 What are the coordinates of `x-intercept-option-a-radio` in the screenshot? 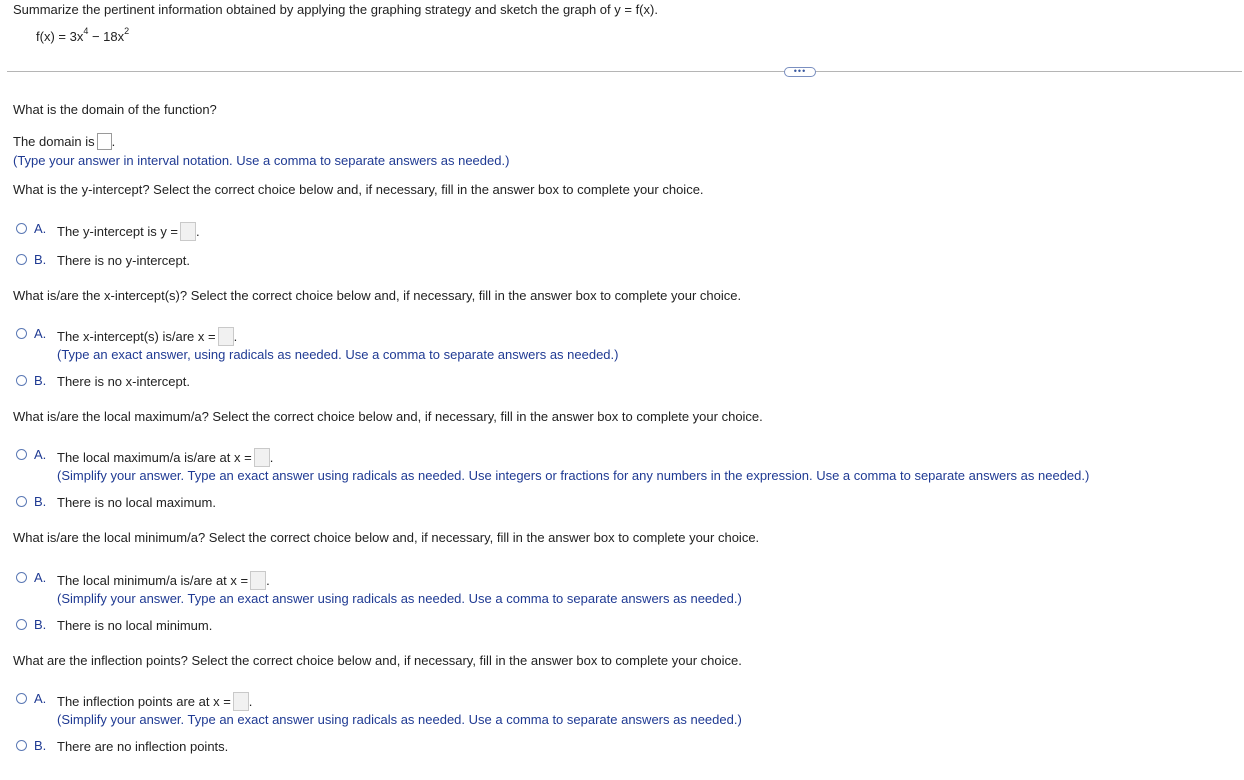 It's located at (21, 333).